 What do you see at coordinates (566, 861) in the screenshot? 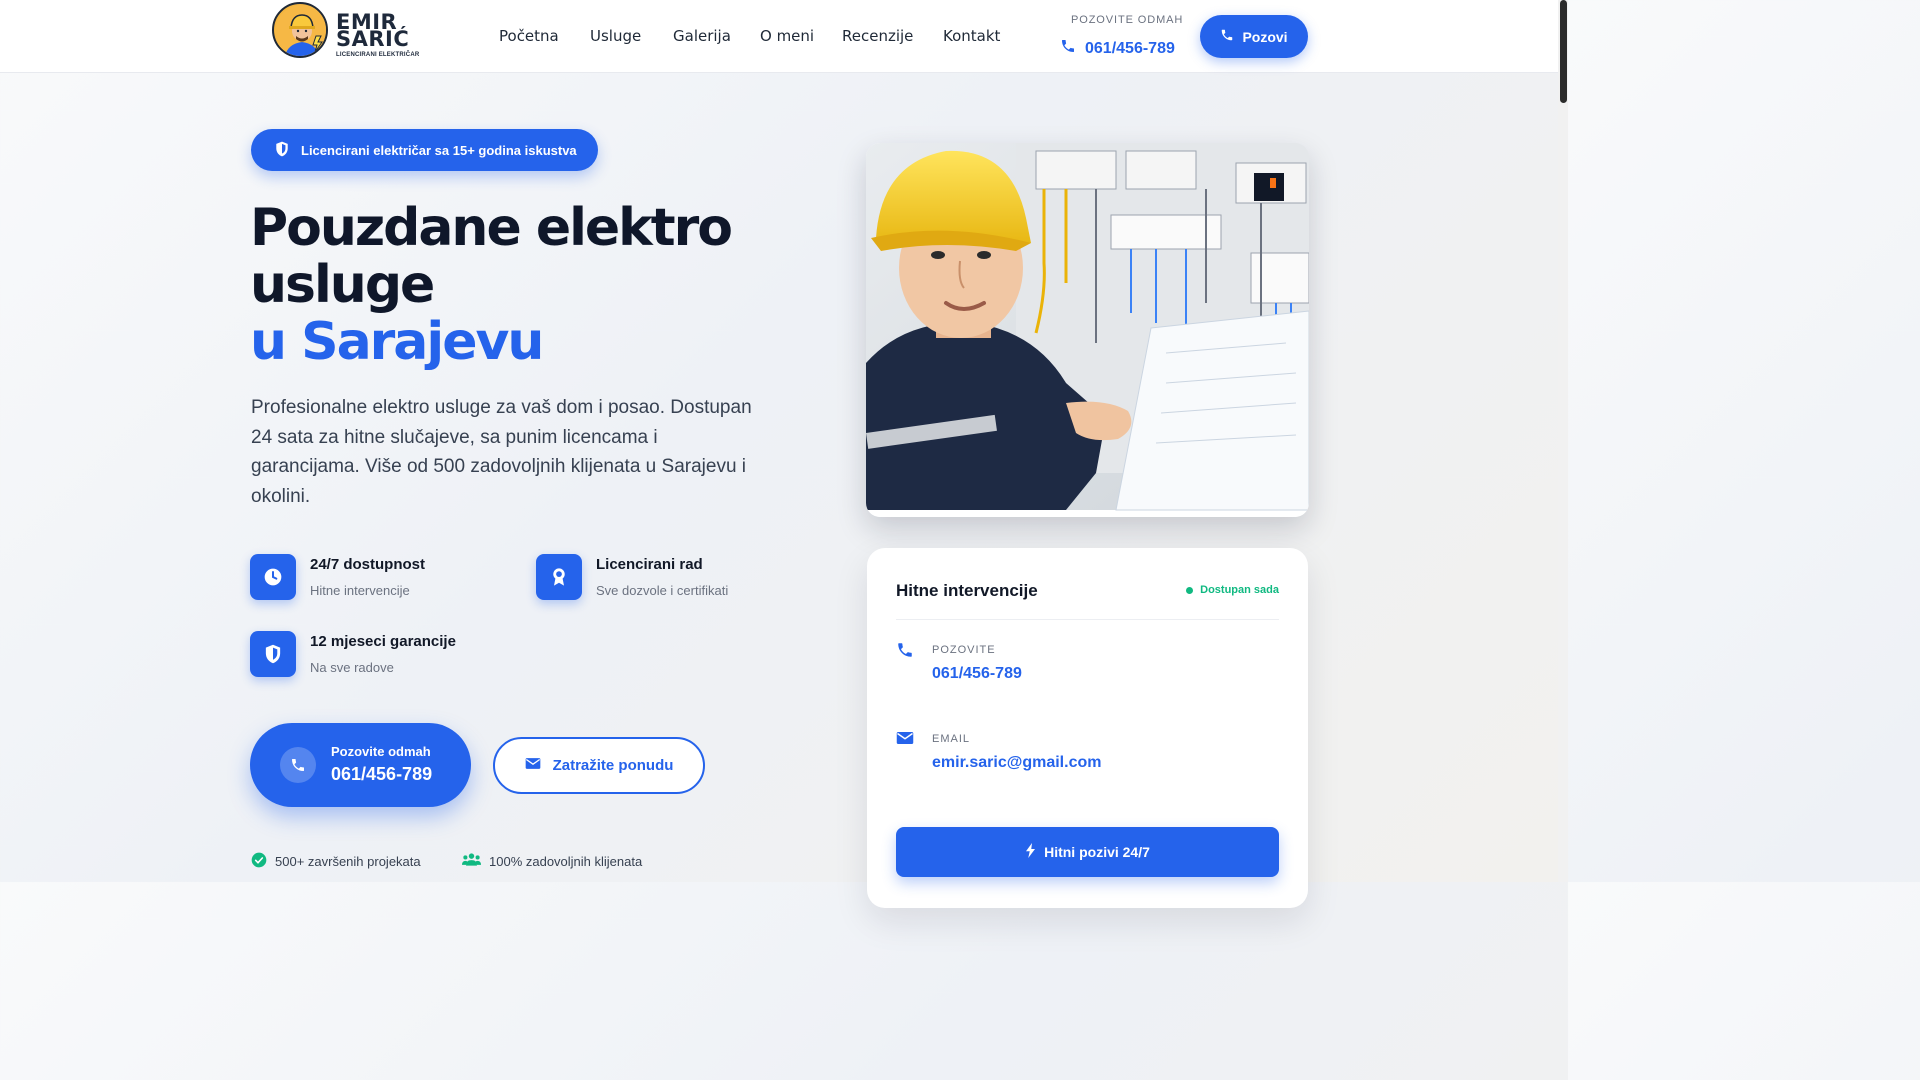
I see `stat-clients-text: 100% zadovoljnih klijenata` at bounding box center [566, 861].